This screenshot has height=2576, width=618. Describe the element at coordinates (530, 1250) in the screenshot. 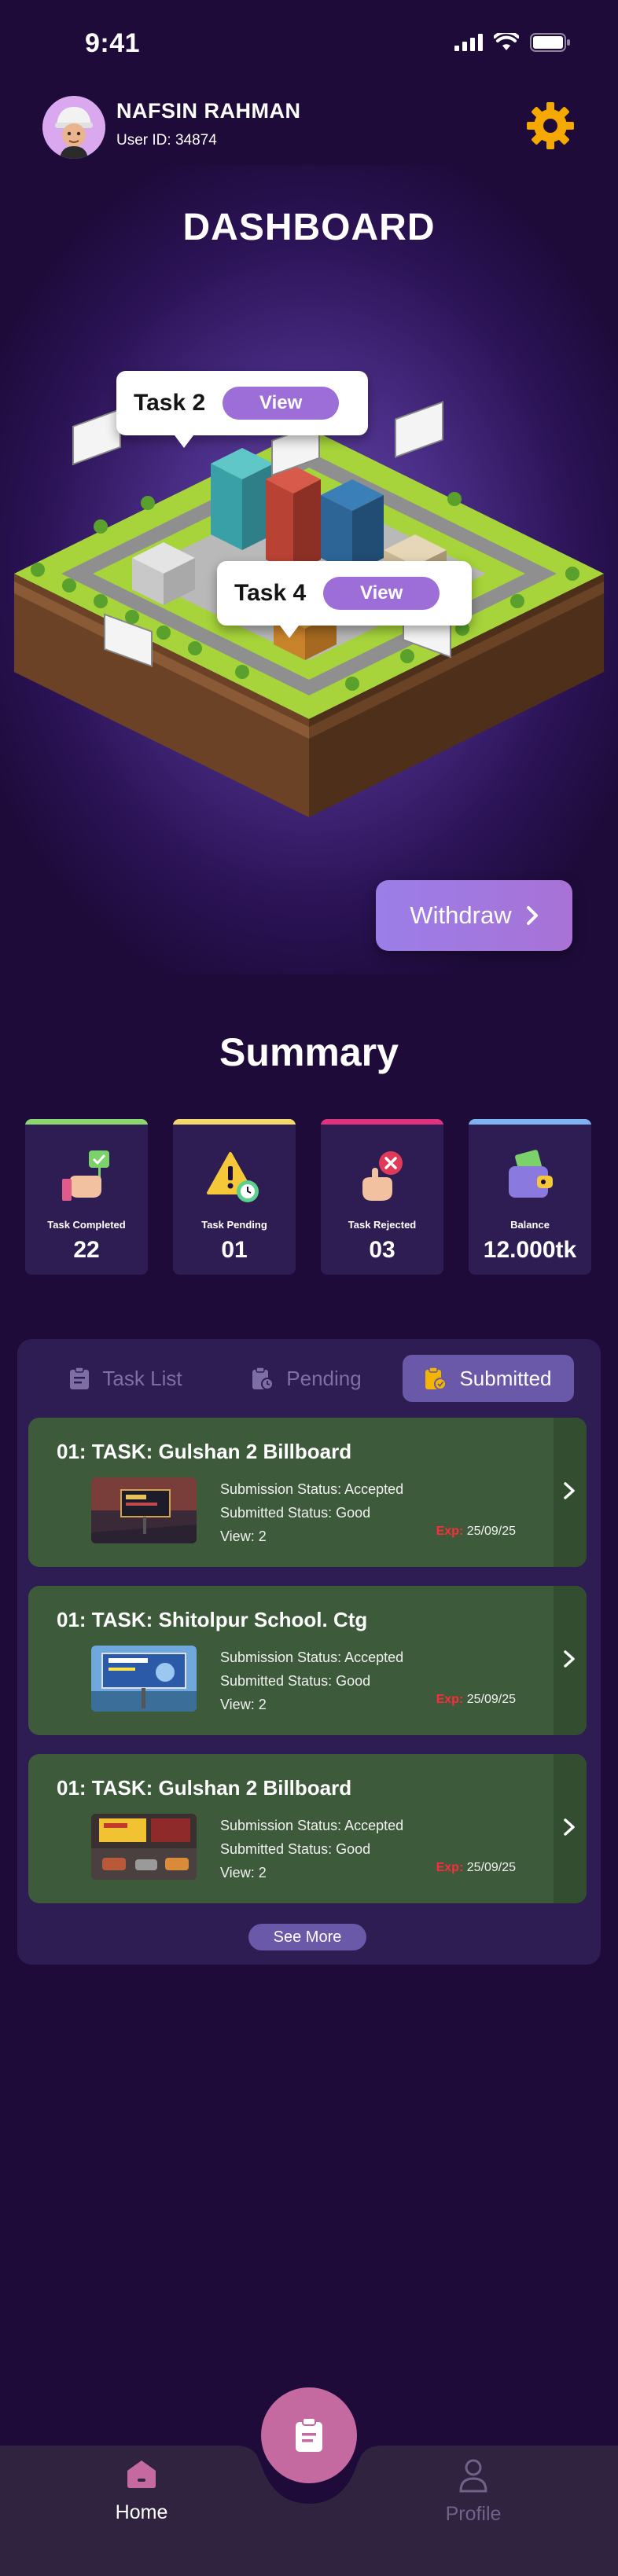

I see `card-value: 12.000tk` at that location.